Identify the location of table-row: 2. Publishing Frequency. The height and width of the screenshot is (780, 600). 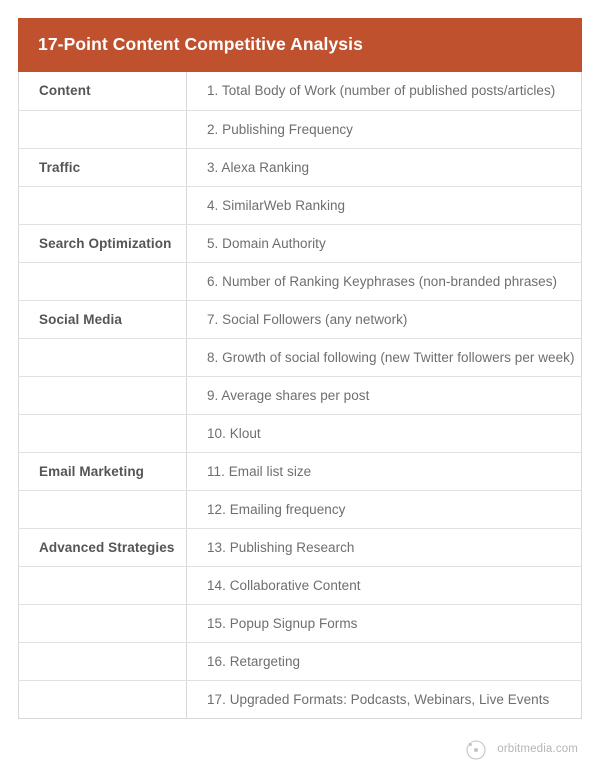
(300, 129).